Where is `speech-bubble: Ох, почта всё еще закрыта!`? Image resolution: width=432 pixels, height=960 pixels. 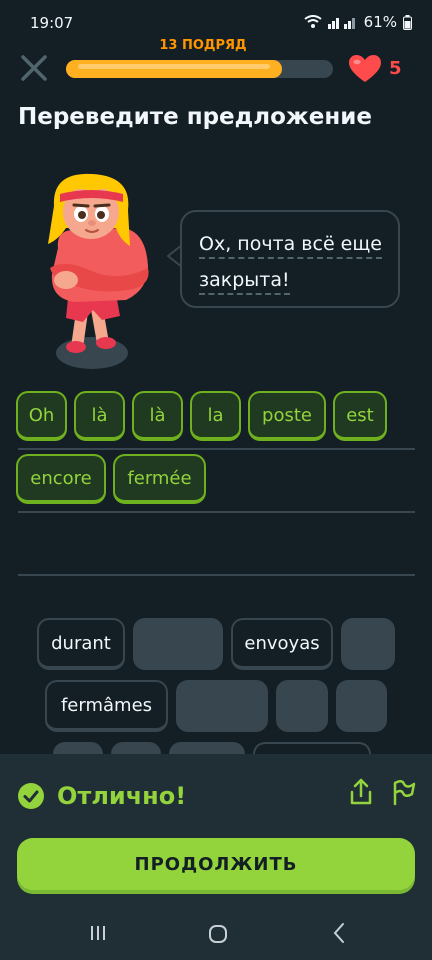
speech-bubble: Ох, почта всё еще закрыта! is located at coordinates (290, 259).